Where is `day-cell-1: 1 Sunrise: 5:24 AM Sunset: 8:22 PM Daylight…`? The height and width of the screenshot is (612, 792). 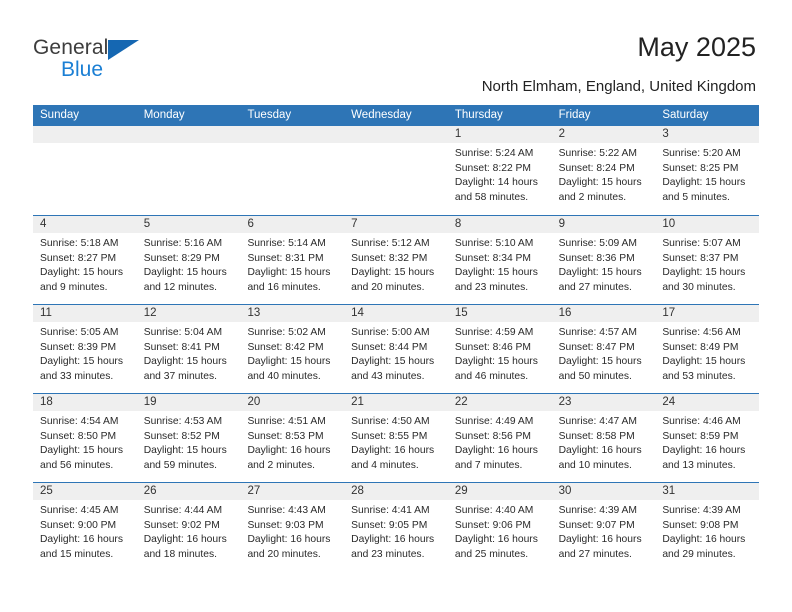
day-cell-1: 1 Sunrise: 5:24 AM Sunset: 8:22 PM Daylight… is located at coordinates (499, 170).